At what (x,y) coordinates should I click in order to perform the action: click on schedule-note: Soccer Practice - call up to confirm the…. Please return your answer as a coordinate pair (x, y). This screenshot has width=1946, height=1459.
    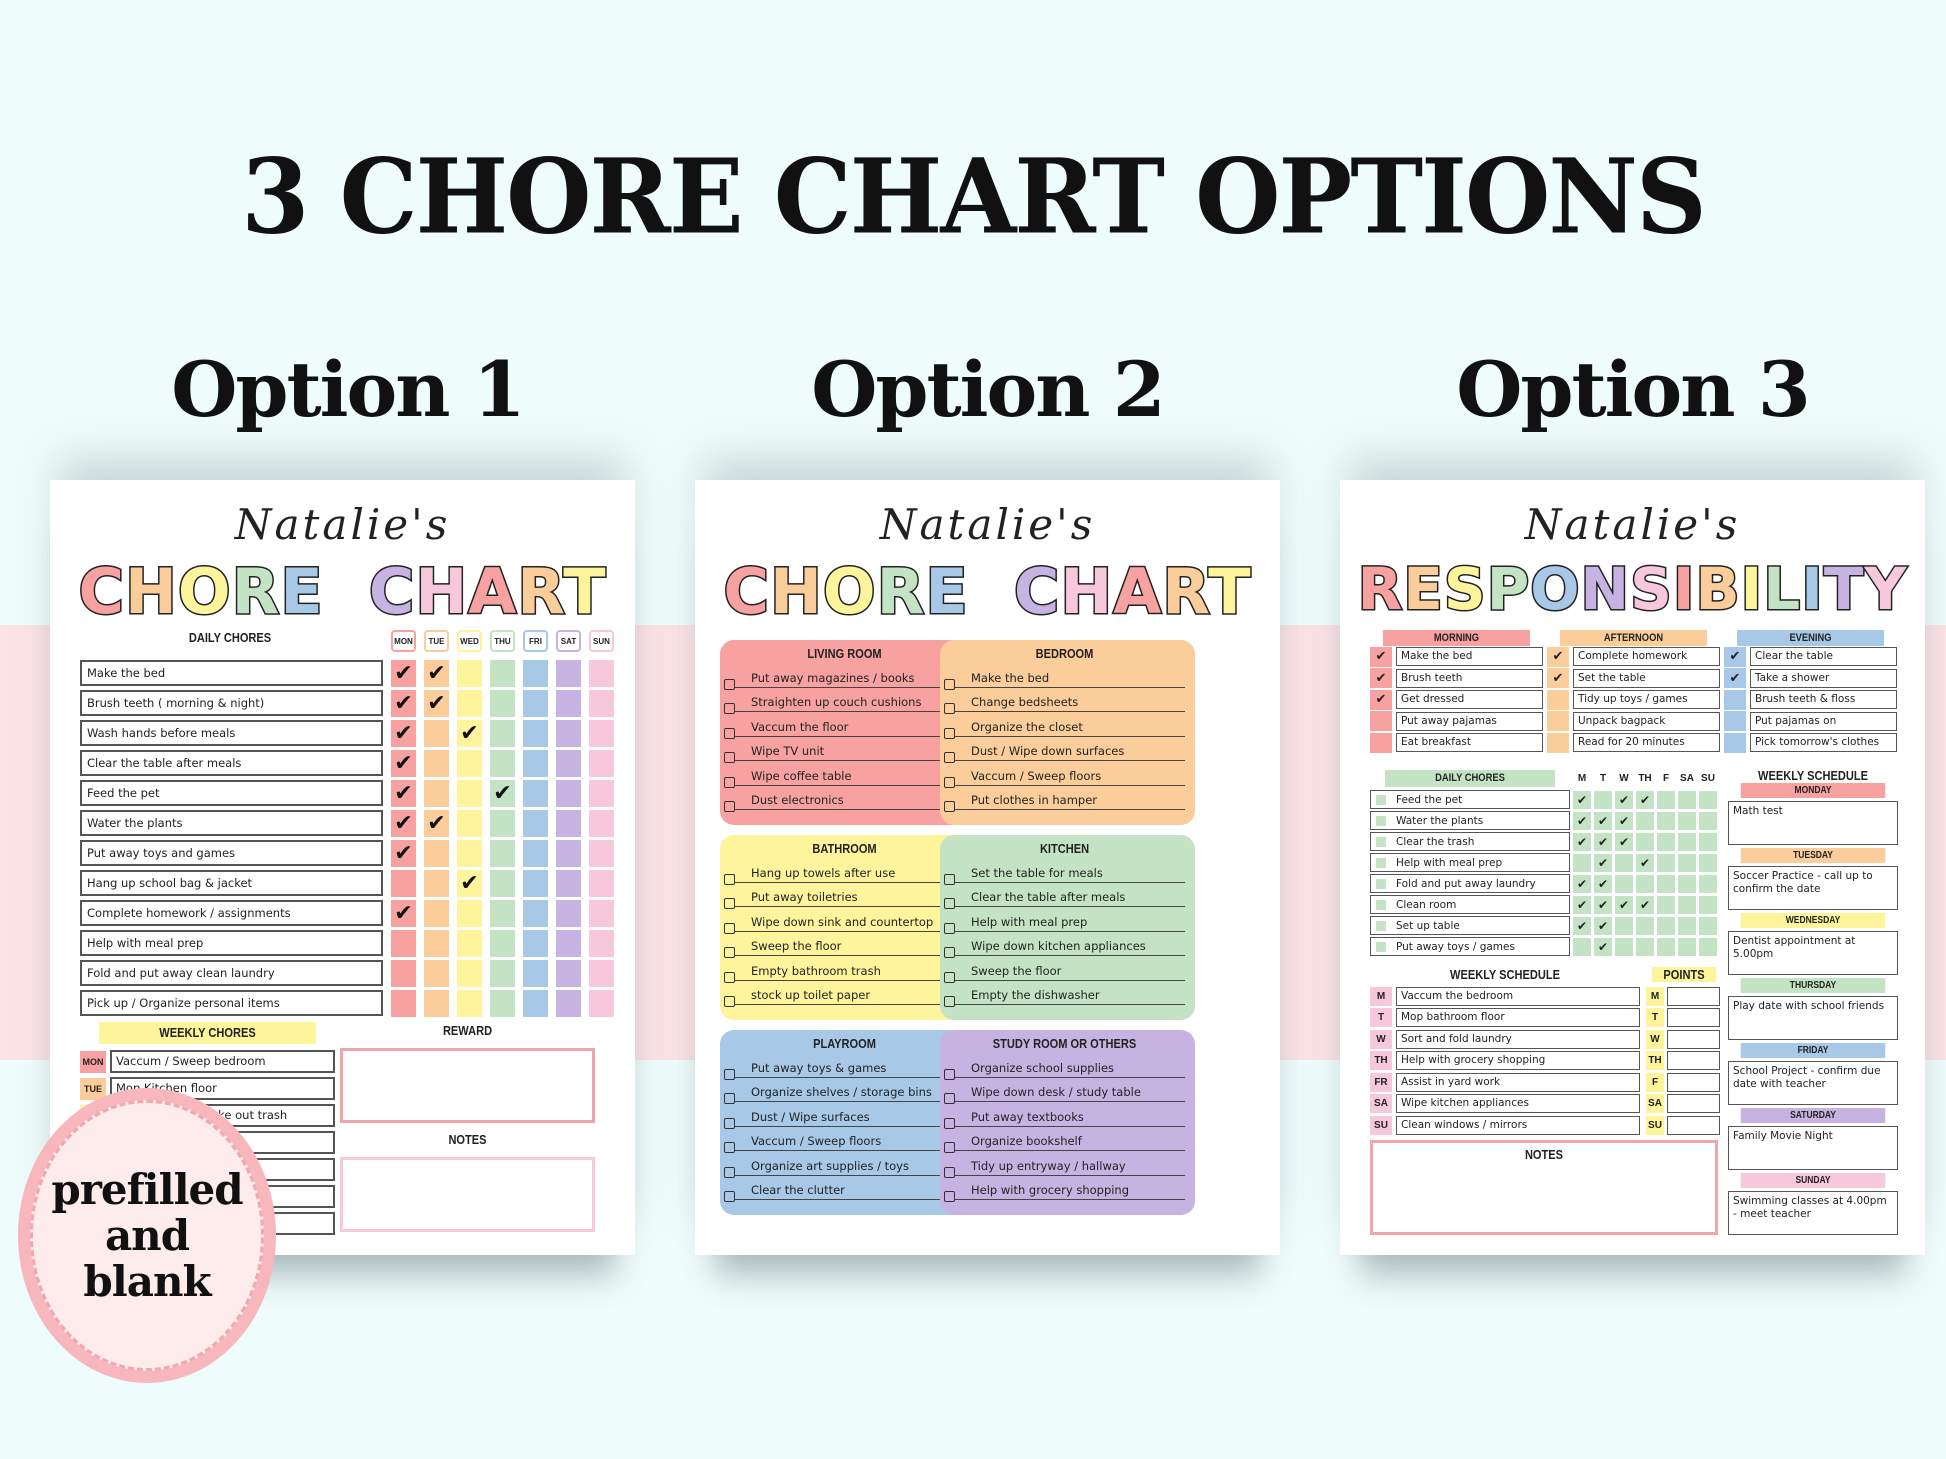
    Looking at the image, I should click on (1813, 888).